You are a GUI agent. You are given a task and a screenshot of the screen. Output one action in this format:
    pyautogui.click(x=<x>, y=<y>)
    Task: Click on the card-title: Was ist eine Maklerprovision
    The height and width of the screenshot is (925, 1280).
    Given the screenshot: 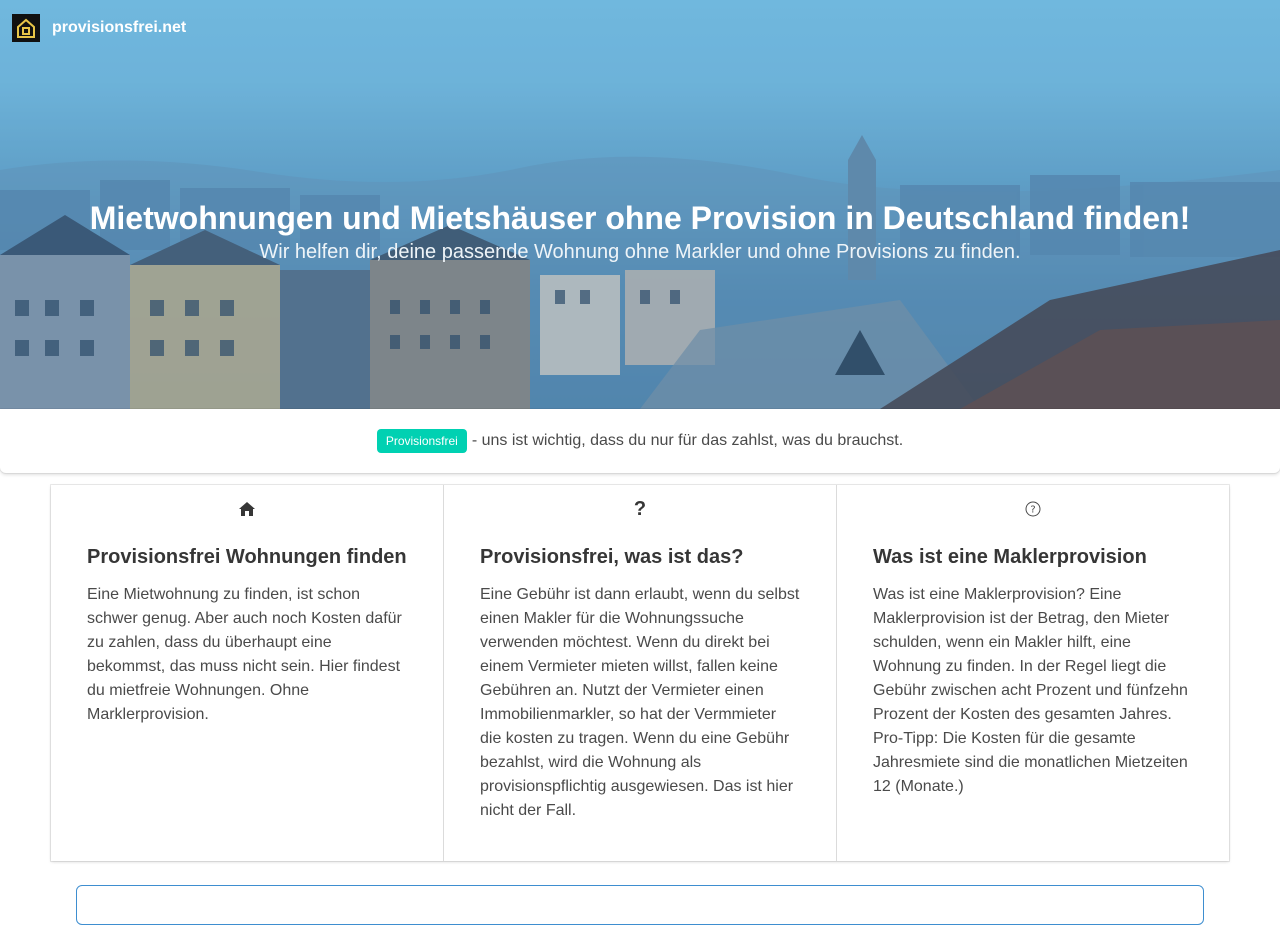 What is the action you would take?
    pyautogui.click(x=1010, y=557)
    